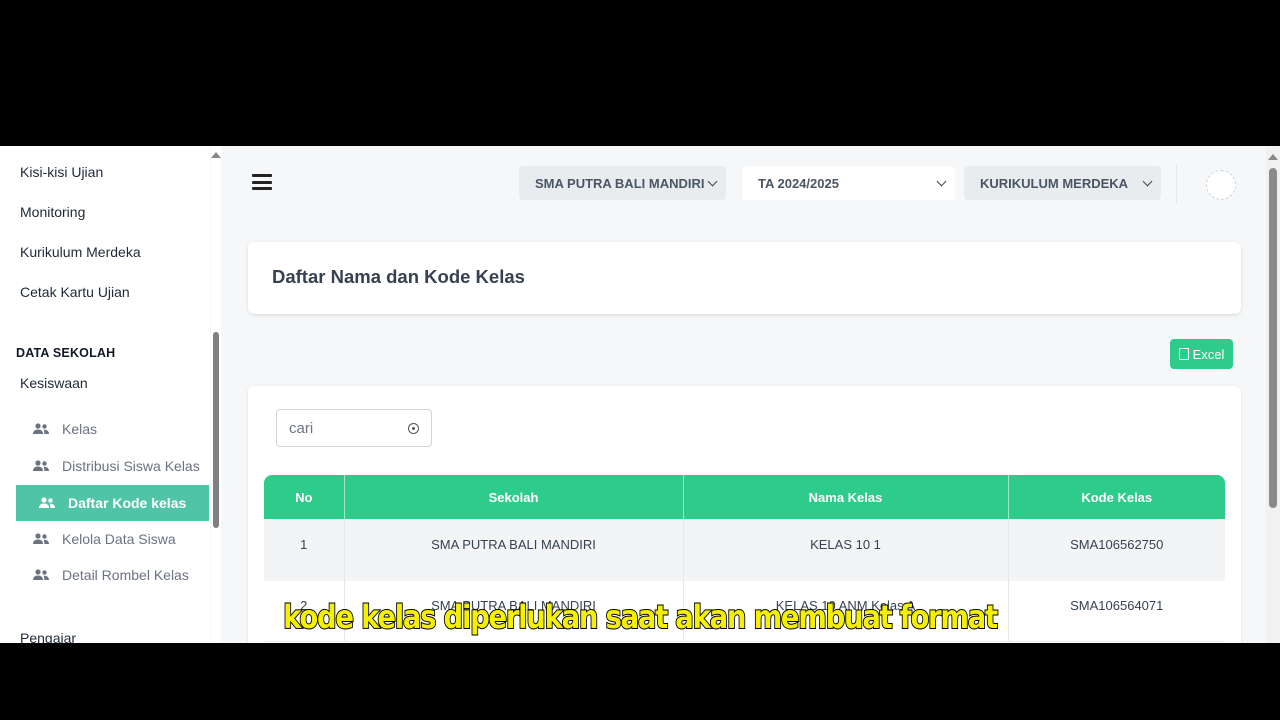  What do you see at coordinates (75, 292) in the screenshot?
I see `sidebar-item-cetak-kartu-ujian: Cetak Kartu Ujian` at bounding box center [75, 292].